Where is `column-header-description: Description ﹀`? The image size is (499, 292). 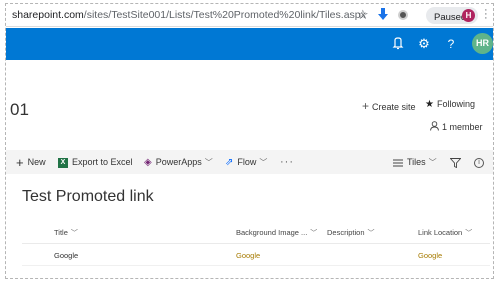 column-header-description: Description ﹀ is located at coordinates (351, 233).